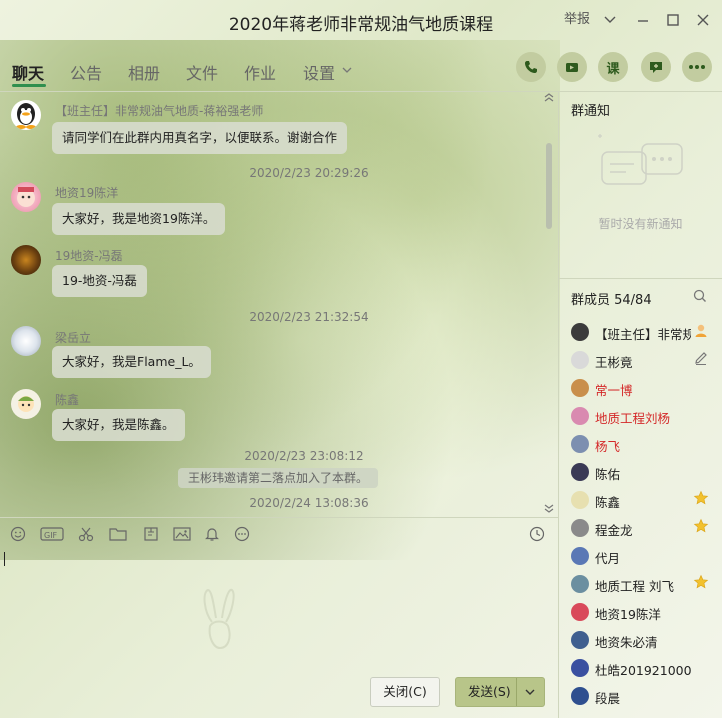 This screenshot has width=722, height=718. I want to click on svg-text: GIF, so click(51, 535).